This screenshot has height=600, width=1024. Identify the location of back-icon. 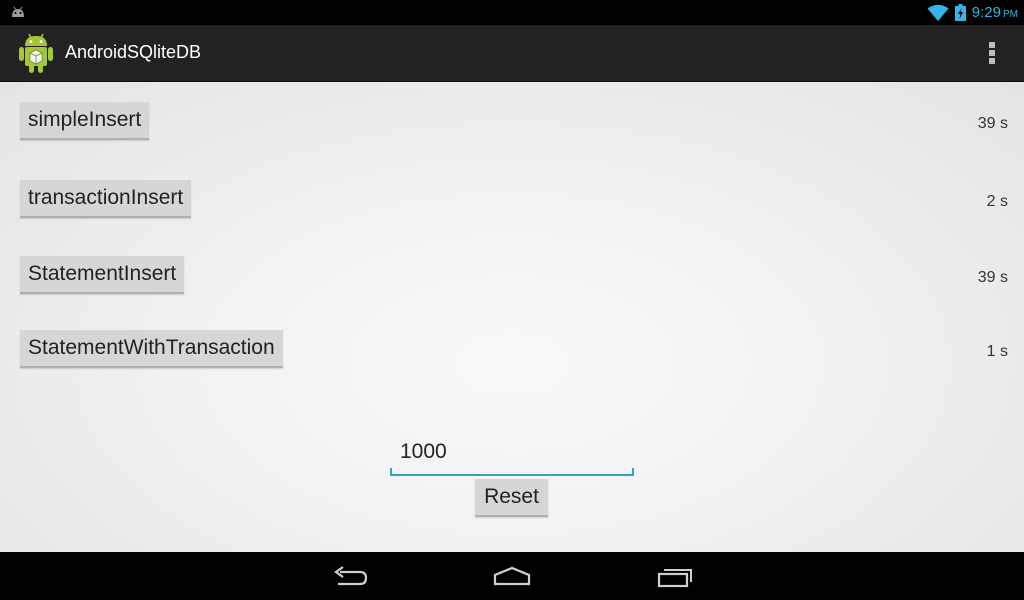
(350, 577).